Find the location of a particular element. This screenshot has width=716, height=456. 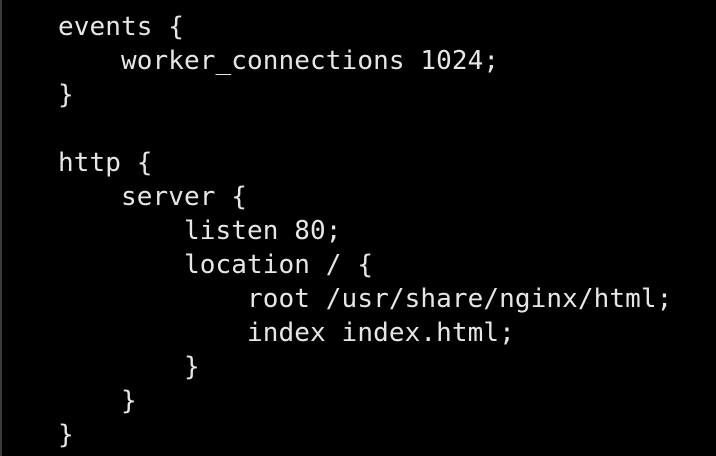

code-line-server-open: server { is located at coordinates (153, 197).